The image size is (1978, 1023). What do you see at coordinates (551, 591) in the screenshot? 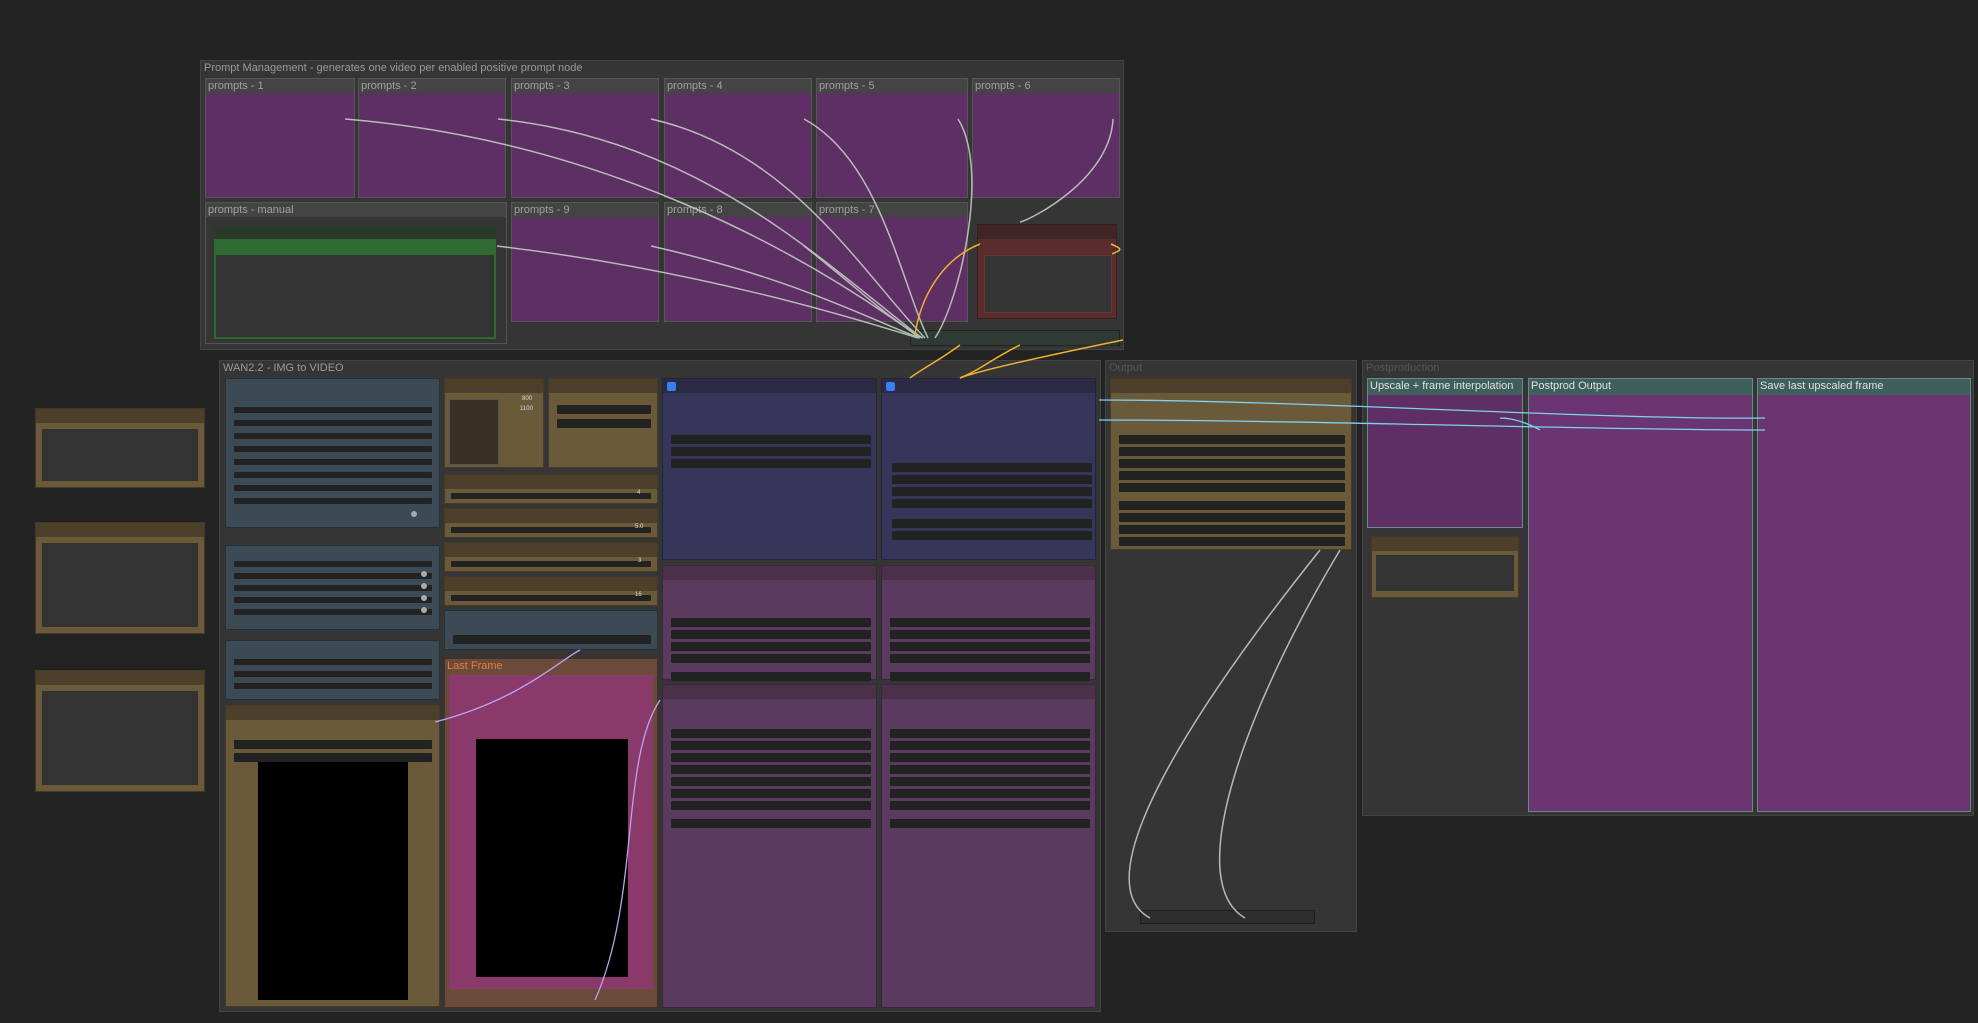
I see `int-node-d: 16` at bounding box center [551, 591].